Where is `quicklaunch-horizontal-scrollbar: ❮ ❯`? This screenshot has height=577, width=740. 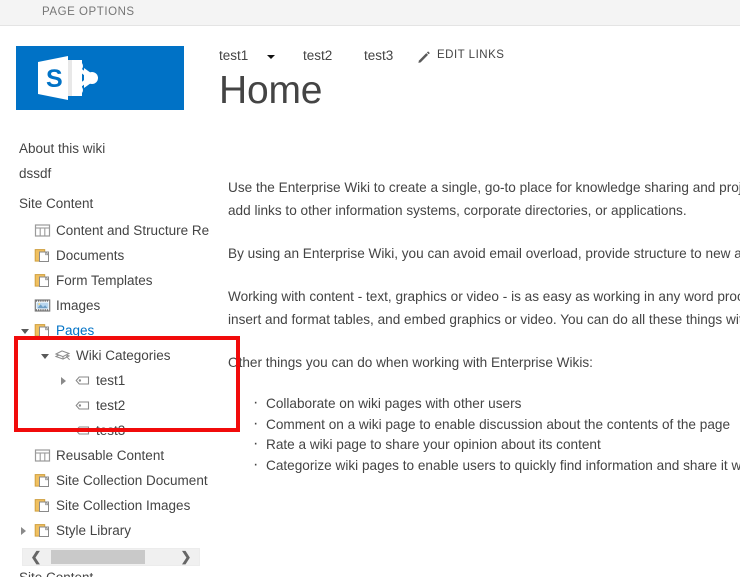 quicklaunch-horizontal-scrollbar: ❮ ❯ is located at coordinates (111, 557).